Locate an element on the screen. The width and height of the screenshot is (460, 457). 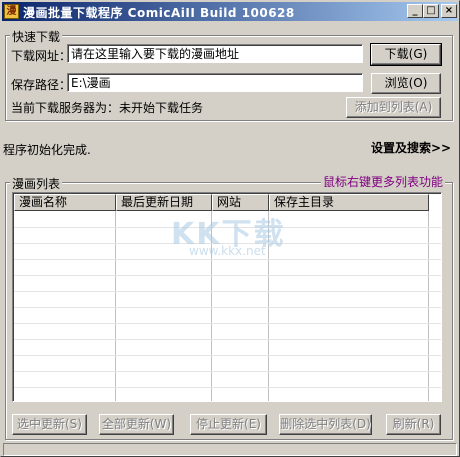
watermark-url: www.kkx.net is located at coordinates (227, 251).